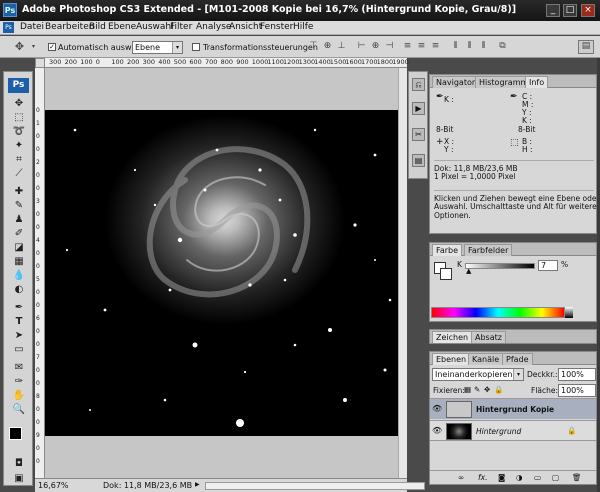 This screenshot has width=600, height=492. Describe the element at coordinates (502, 46) in the screenshot. I see `auto-align-icon: ⧉` at that location.